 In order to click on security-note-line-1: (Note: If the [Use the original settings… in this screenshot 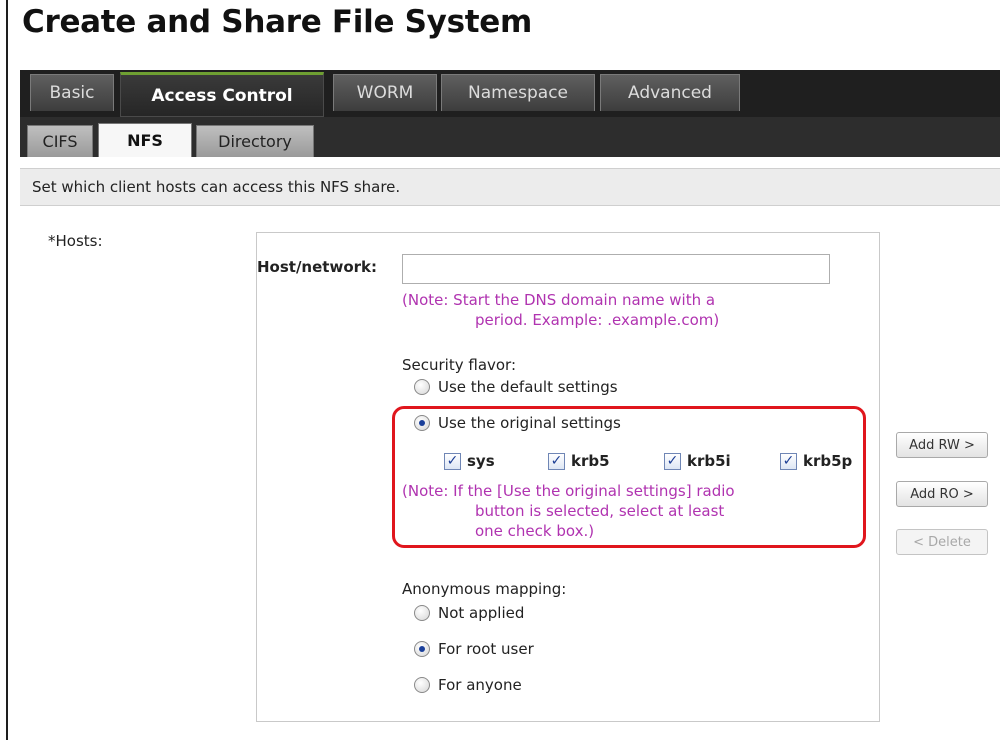, I will do `click(568, 491)`.